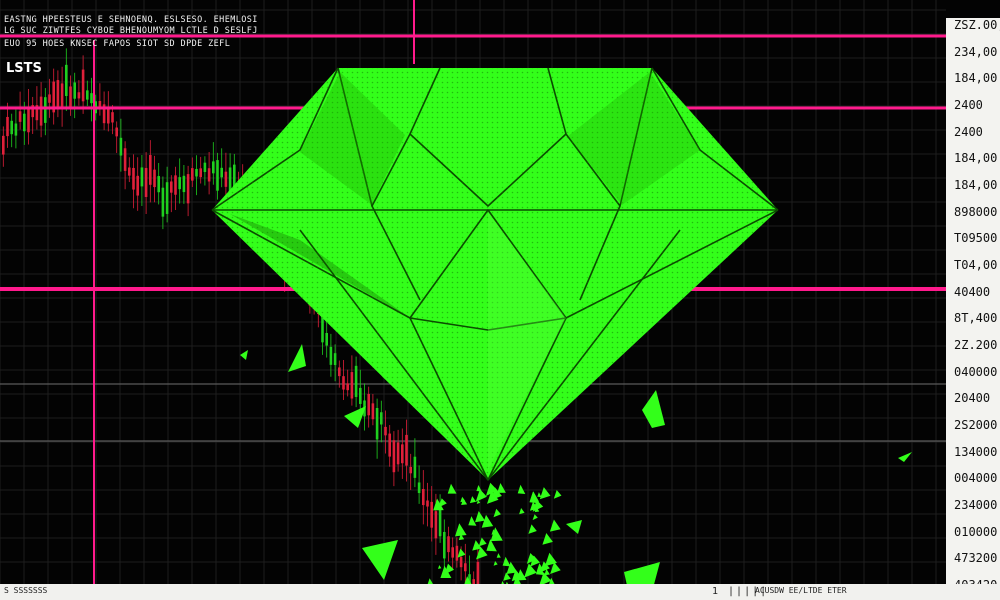 This screenshot has width=1000, height=600. I want to click on price-tick-label: 2S2000, so click(976, 425).